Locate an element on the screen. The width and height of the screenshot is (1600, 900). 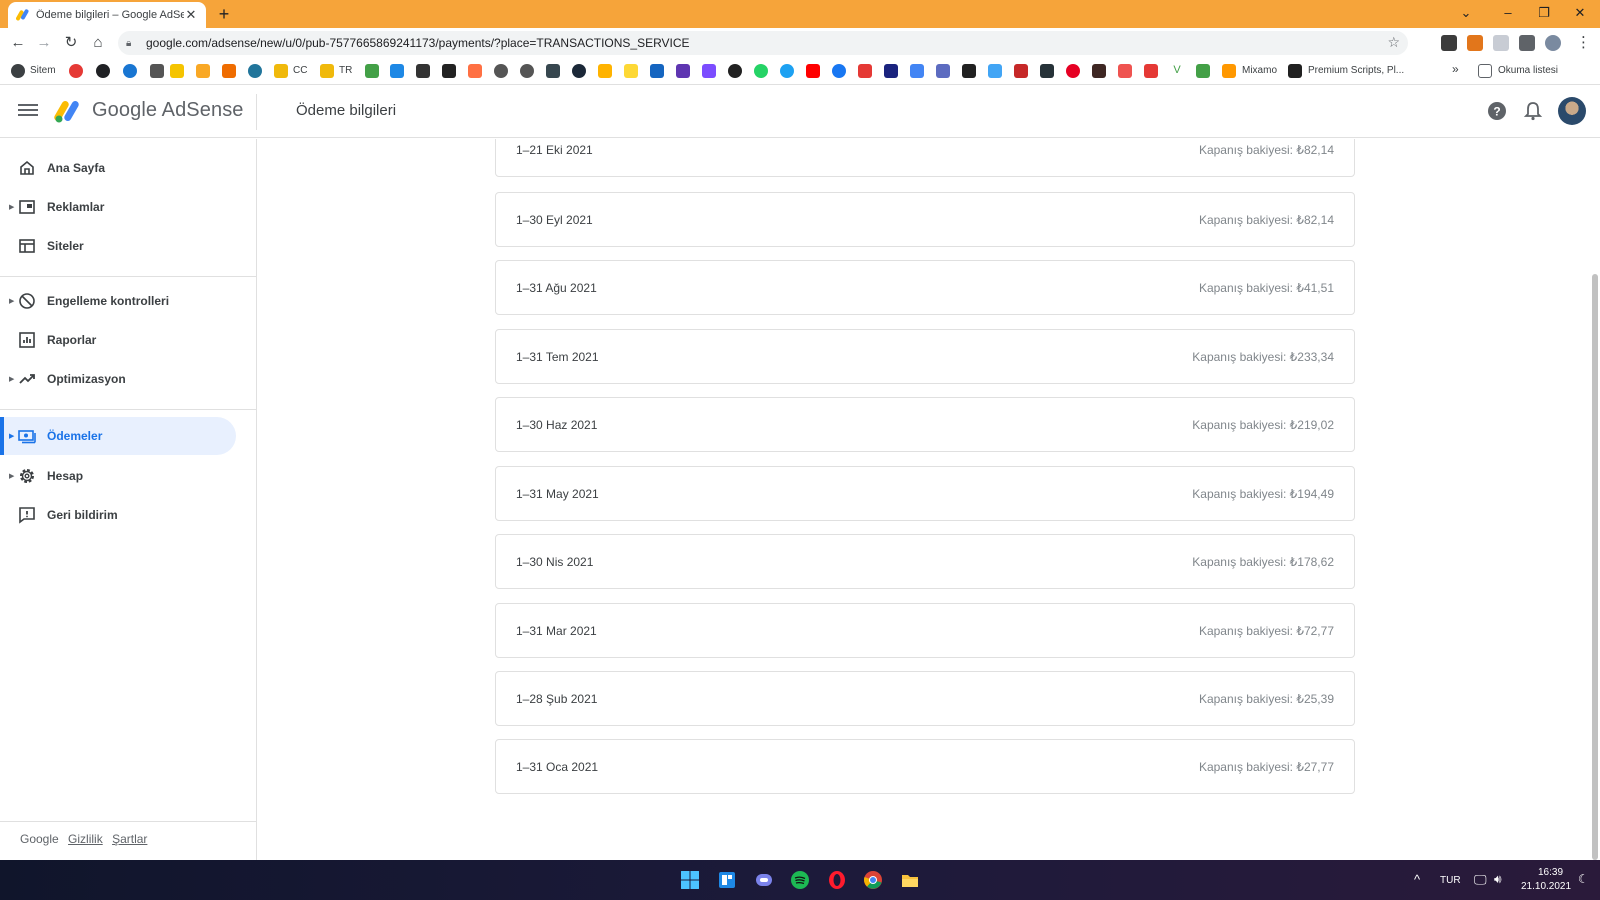
new-tab-button: + is located at coordinates (224, 14).